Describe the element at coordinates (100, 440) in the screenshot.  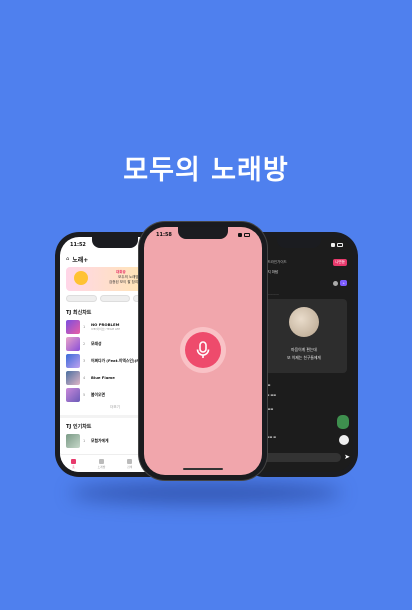
I see `song-title: 모험가에게` at that location.